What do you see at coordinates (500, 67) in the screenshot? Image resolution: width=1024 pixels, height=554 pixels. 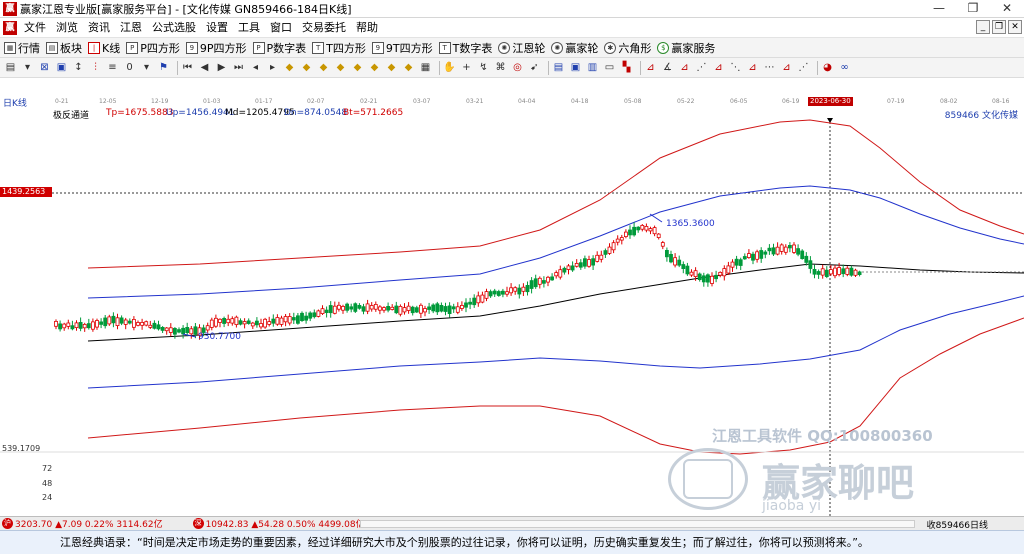 I see `fan-icon: ⌘` at bounding box center [500, 67].